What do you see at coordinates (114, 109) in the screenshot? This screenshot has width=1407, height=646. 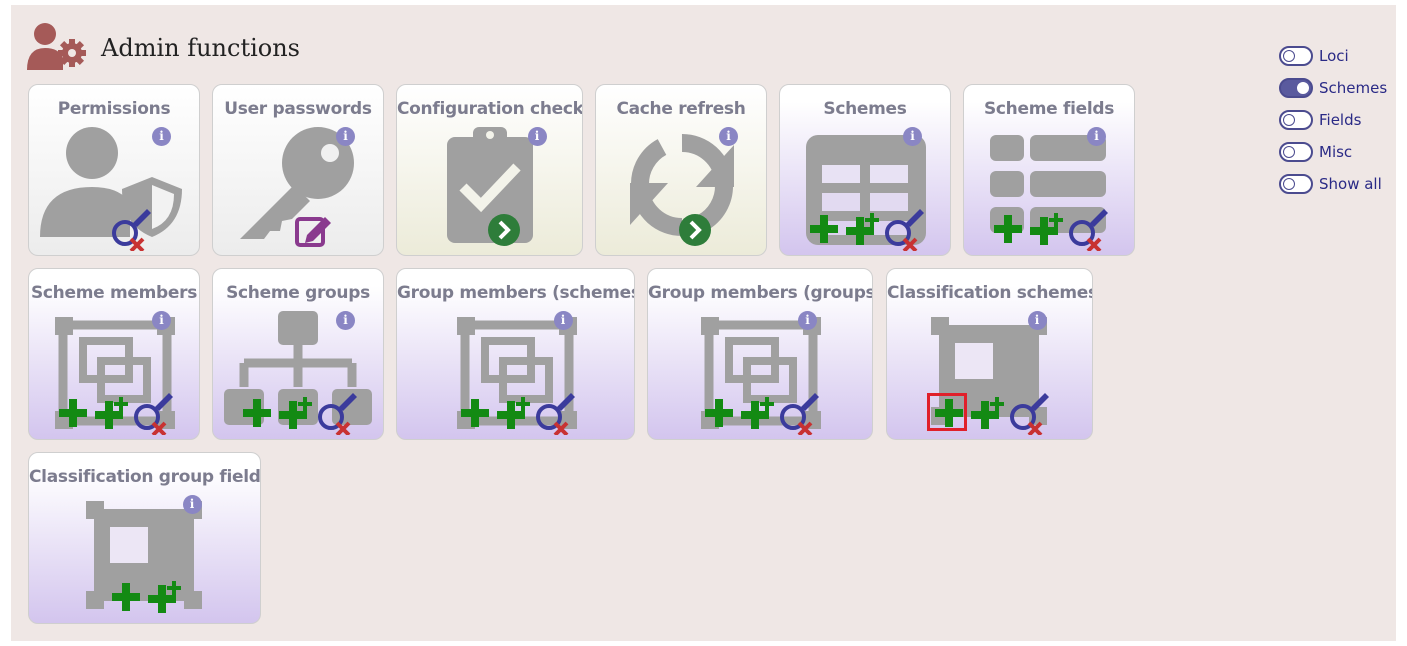 I see `tile-label: Permissions` at bounding box center [114, 109].